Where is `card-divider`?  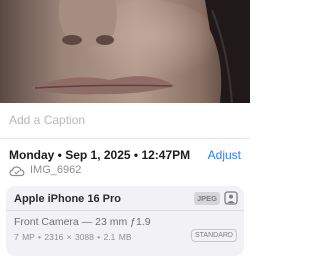 card-divider is located at coordinates (125, 210).